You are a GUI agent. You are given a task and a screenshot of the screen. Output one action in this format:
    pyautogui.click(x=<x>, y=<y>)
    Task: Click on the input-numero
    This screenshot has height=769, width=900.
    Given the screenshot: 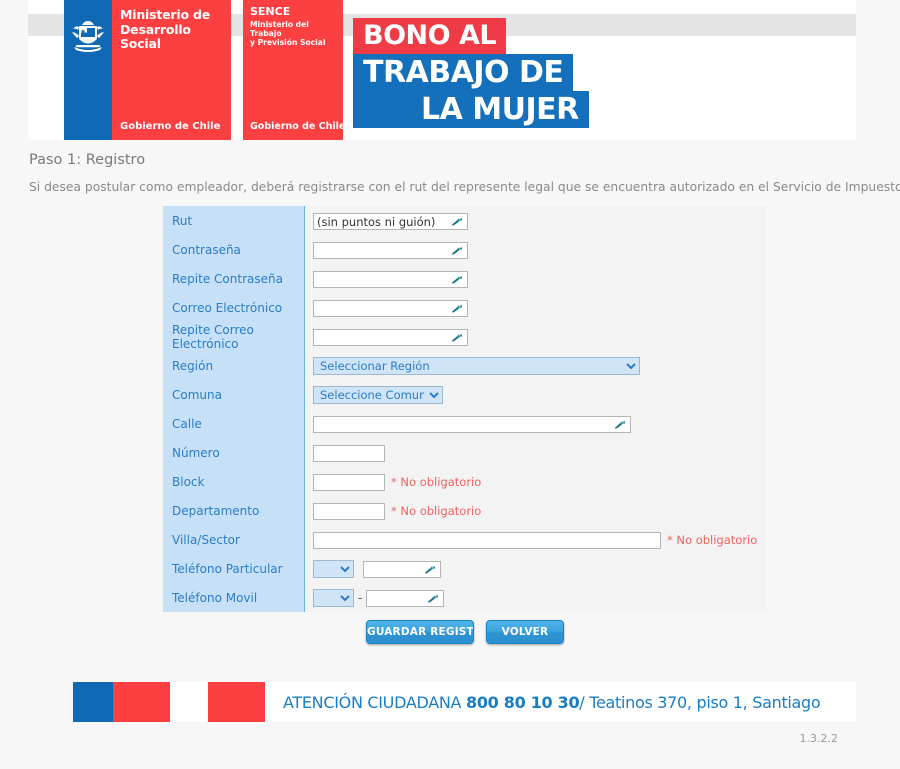 What is the action you would take?
    pyautogui.click(x=349, y=454)
    